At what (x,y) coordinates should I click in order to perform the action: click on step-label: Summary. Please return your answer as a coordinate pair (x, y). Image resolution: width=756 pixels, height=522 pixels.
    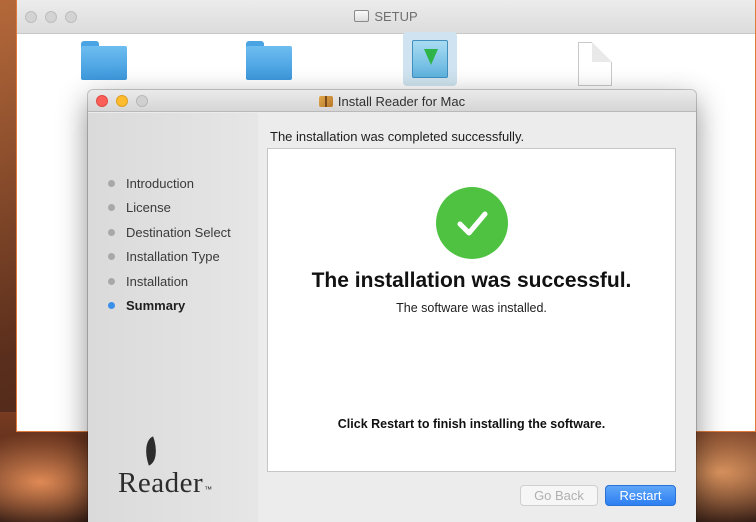
    Looking at the image, I should click on (156, 306).